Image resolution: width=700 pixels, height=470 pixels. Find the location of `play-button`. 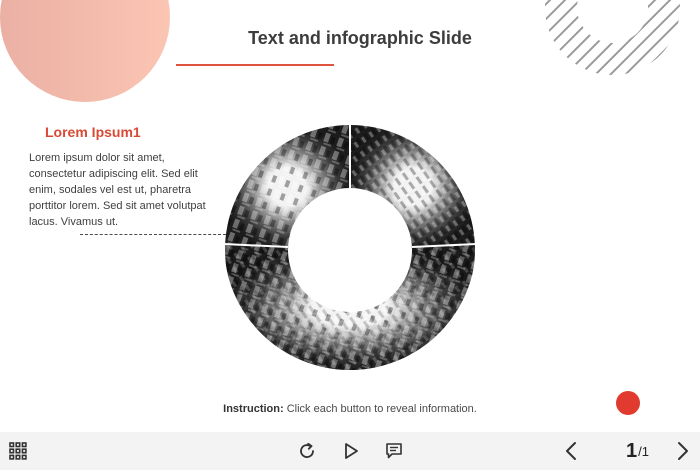

play-button is located at coordinates (351, 451).